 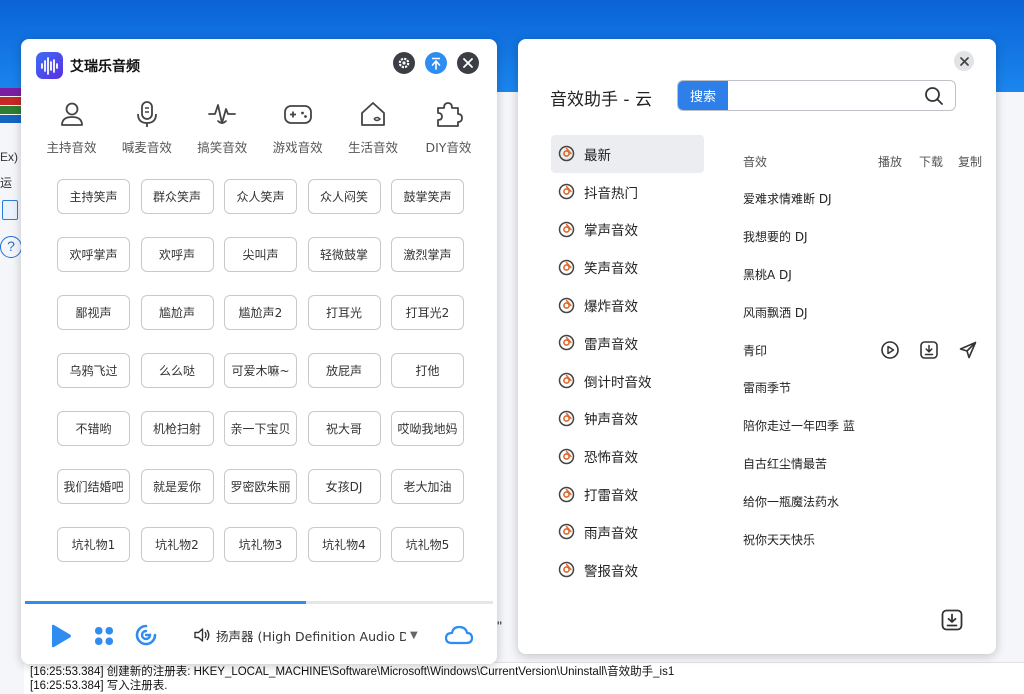 What do you see at coordinates (93, 486) in the screenshot?
I see `sound-effect-button: 我们结婚吧` at bounding box center [93, 486].